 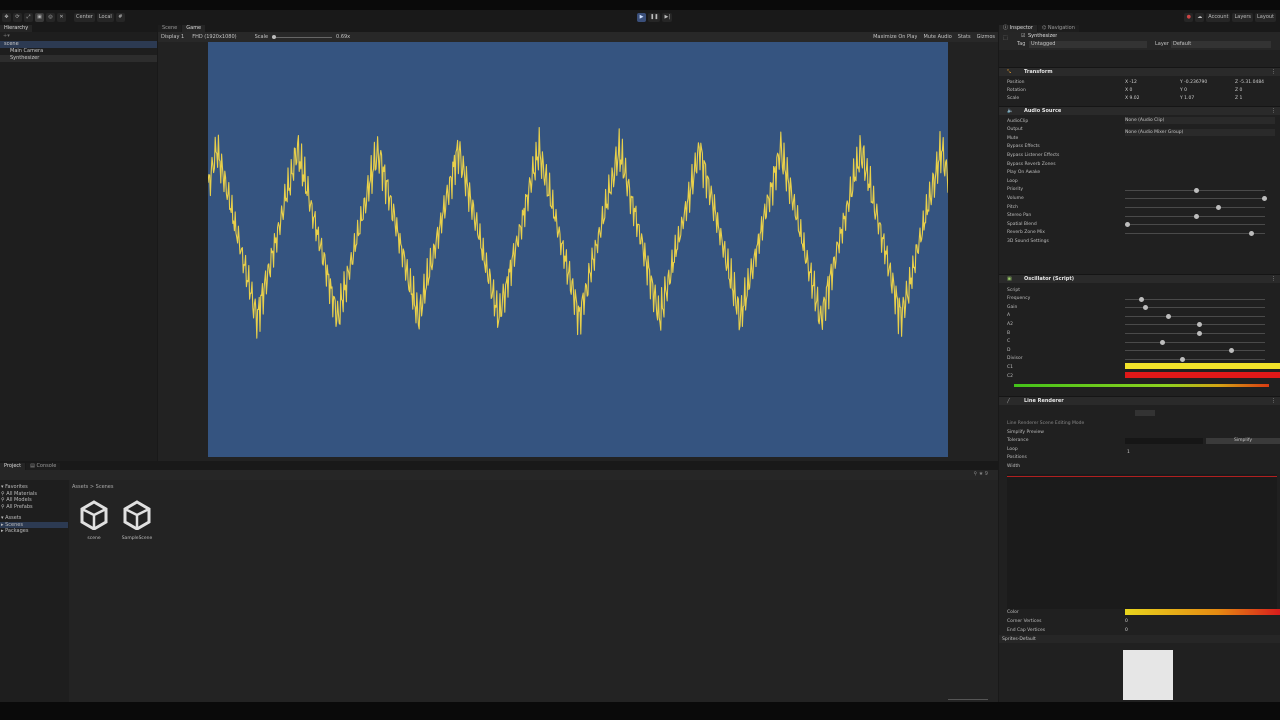 What do you see at coordinates (1187, 98) in the screenshot?
I see `scale-y: Y 1.07` at bounding box center [1187, 98].